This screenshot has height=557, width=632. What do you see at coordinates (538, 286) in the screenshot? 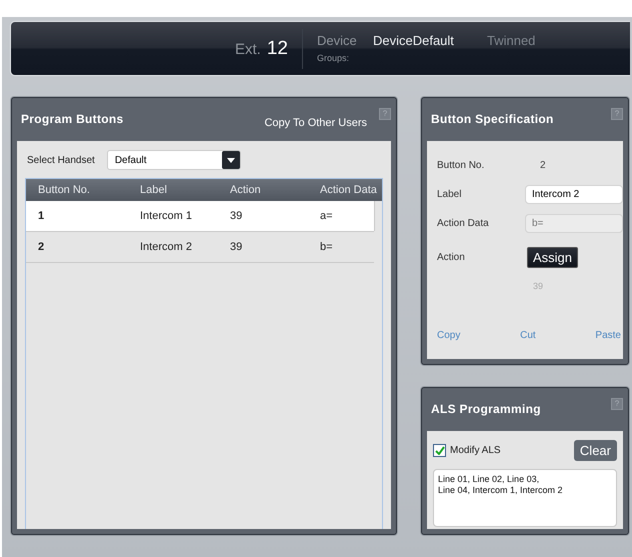
I see `action-value: 39` at bounding box center [538, 286].